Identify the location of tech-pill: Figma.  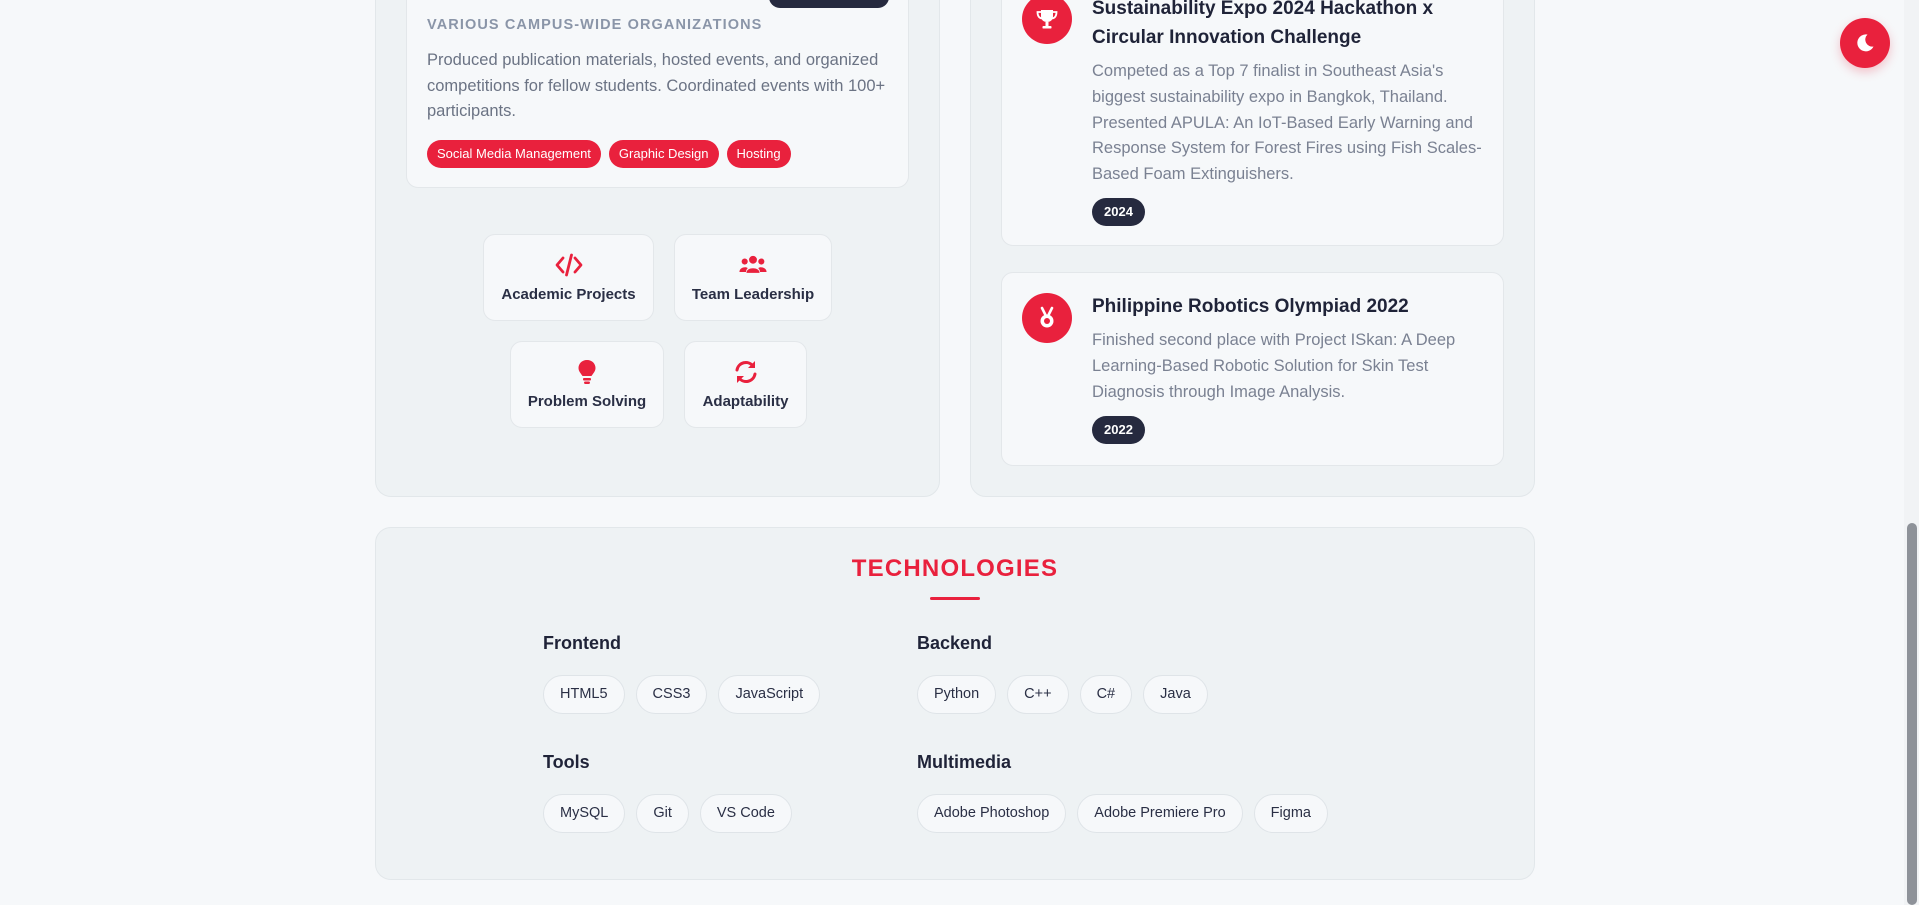
(1290, 813).